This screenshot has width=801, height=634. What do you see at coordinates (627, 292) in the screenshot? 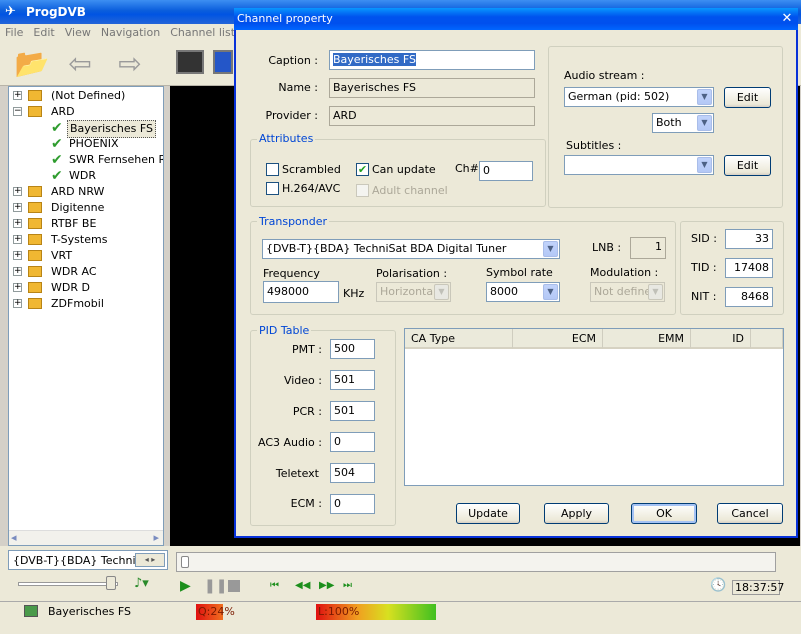
I see `modulation-select: Not defined ▼` at bounding box center [627, 292].